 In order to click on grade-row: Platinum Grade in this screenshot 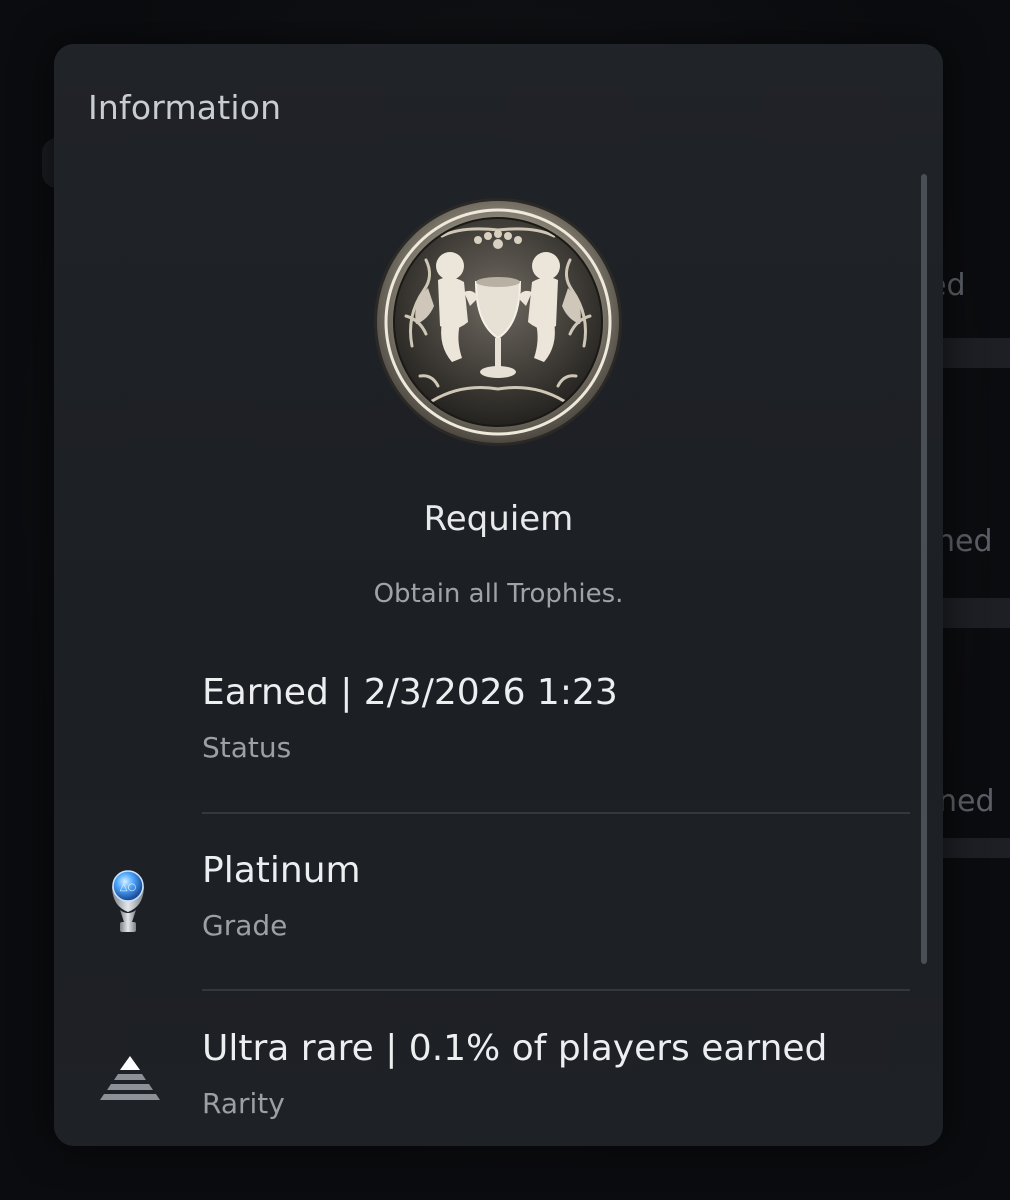, I will do `click(557, 896)`.